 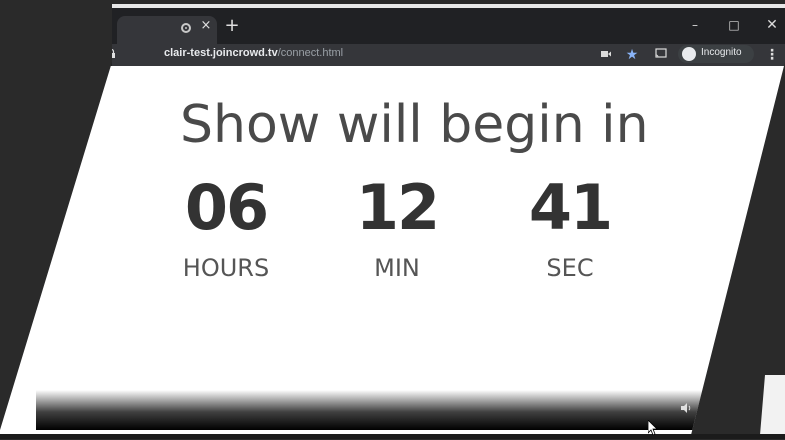 I want to click on close-window-button: ✕, so click(x=772, y=25).